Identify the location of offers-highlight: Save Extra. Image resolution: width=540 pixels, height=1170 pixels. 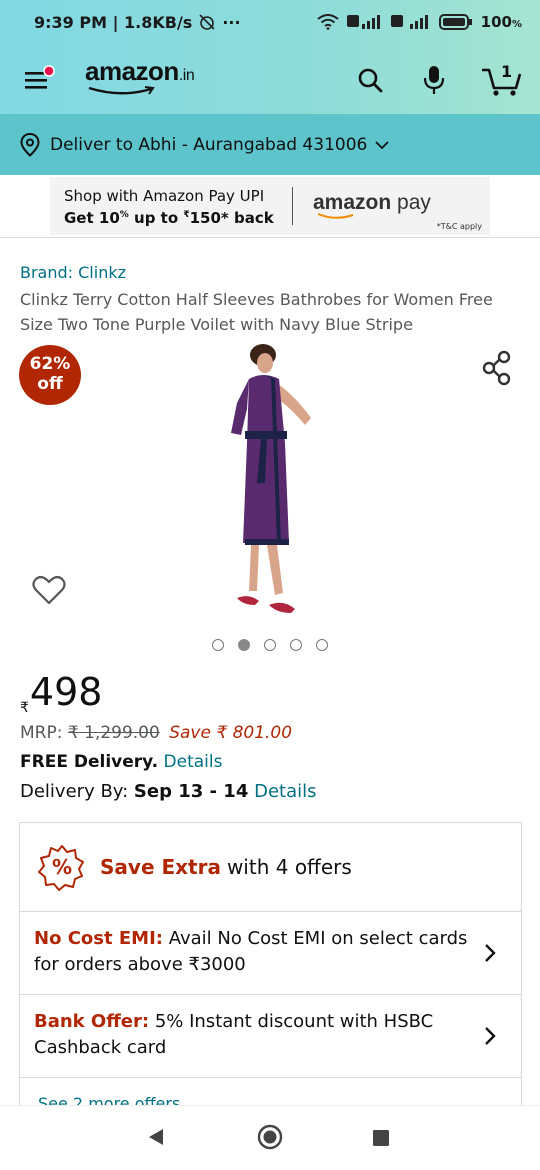
(160, 867).